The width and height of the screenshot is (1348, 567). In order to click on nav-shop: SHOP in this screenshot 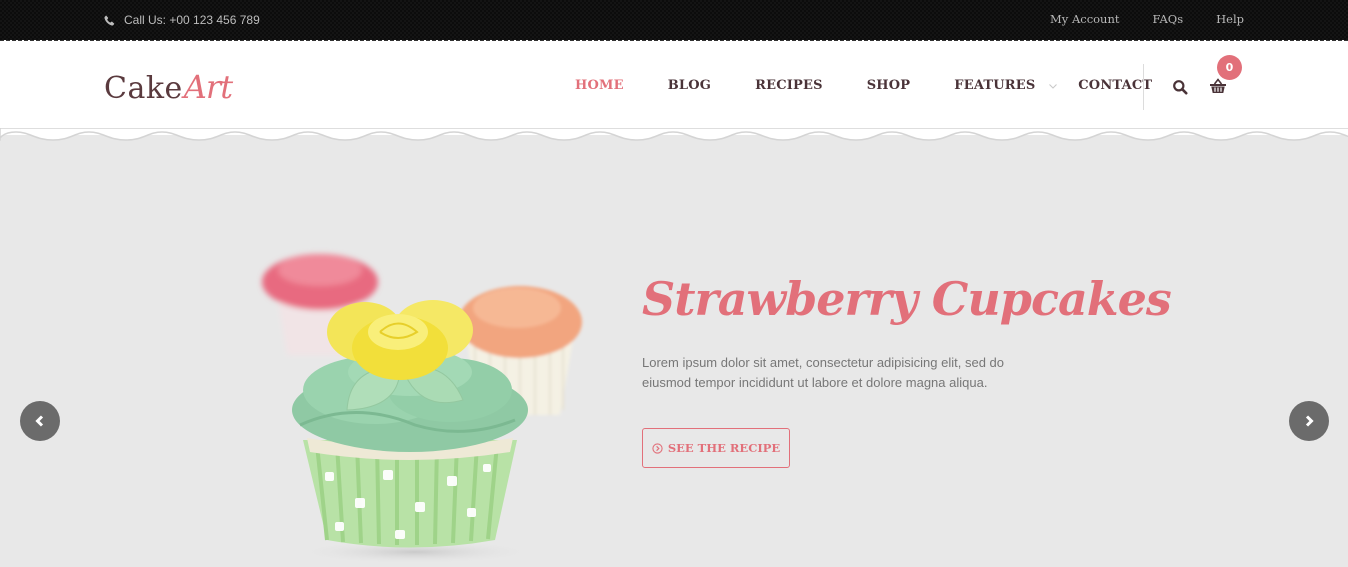, I will do `click(889, 85)`.